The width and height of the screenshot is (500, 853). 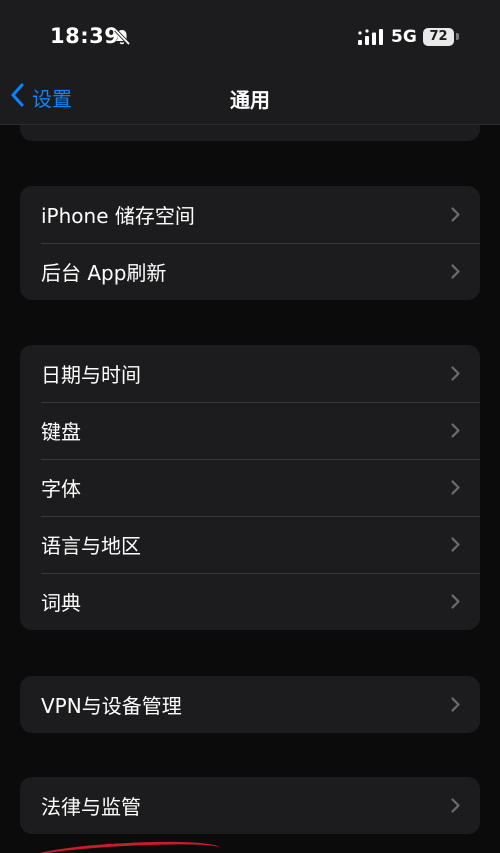 I want to click on navigation-bar: 设置 通用, so click(x=250, y=97).